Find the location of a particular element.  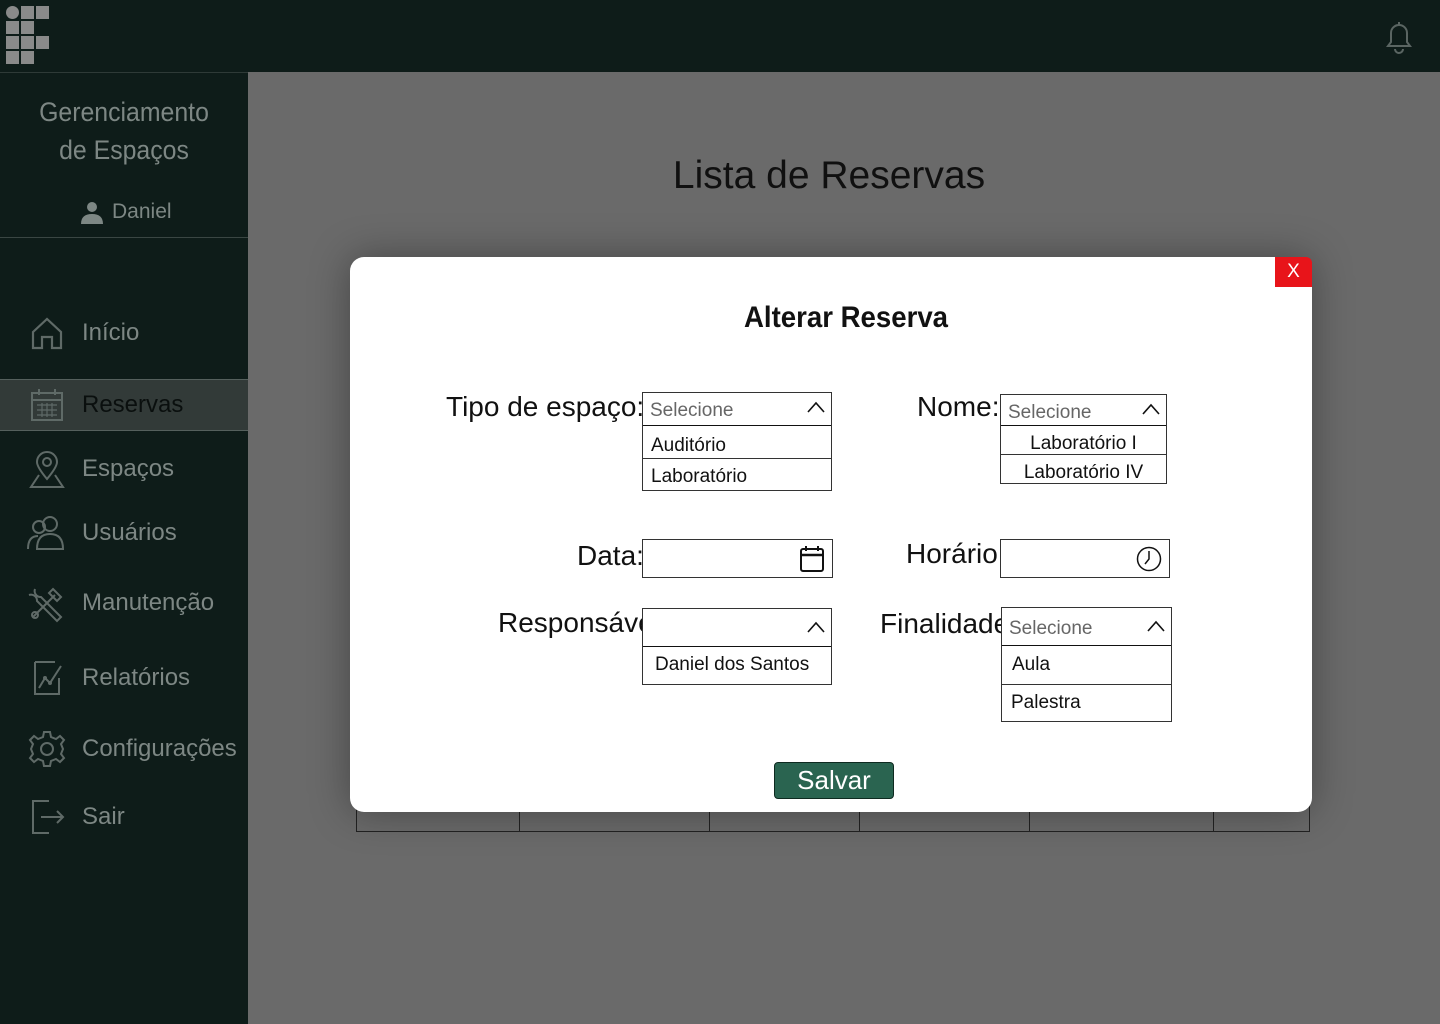

nome-option-lab-i: Laboratório I is located at coordinates (1083, 444).